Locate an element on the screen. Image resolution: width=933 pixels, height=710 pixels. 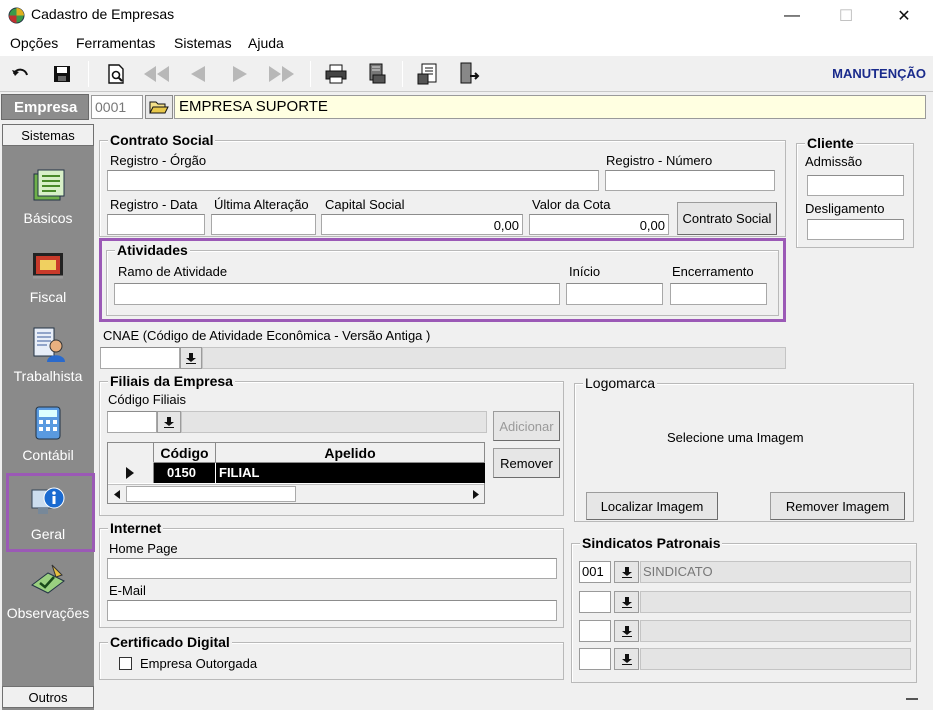
sidebar-item-fiscal: Fiscal is located at coordinates (48, 278).